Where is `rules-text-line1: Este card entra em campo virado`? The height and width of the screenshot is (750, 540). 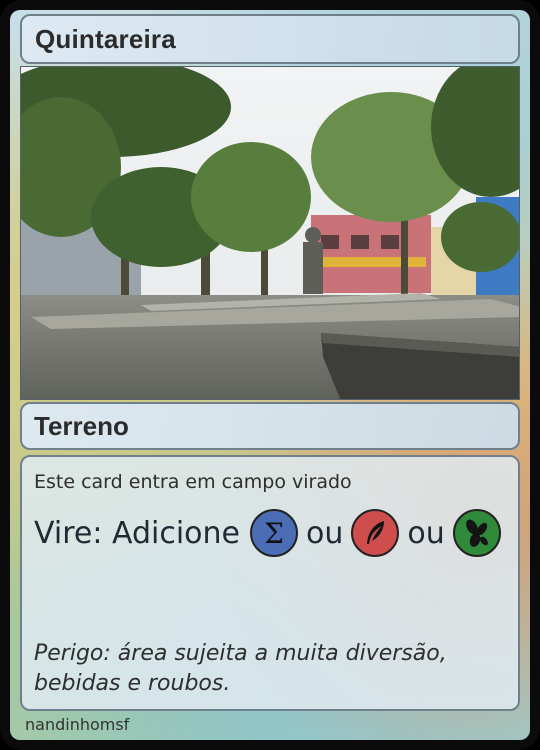
rules-text-line1: Este card entra em campo virado is located at coordinates (193, 482).